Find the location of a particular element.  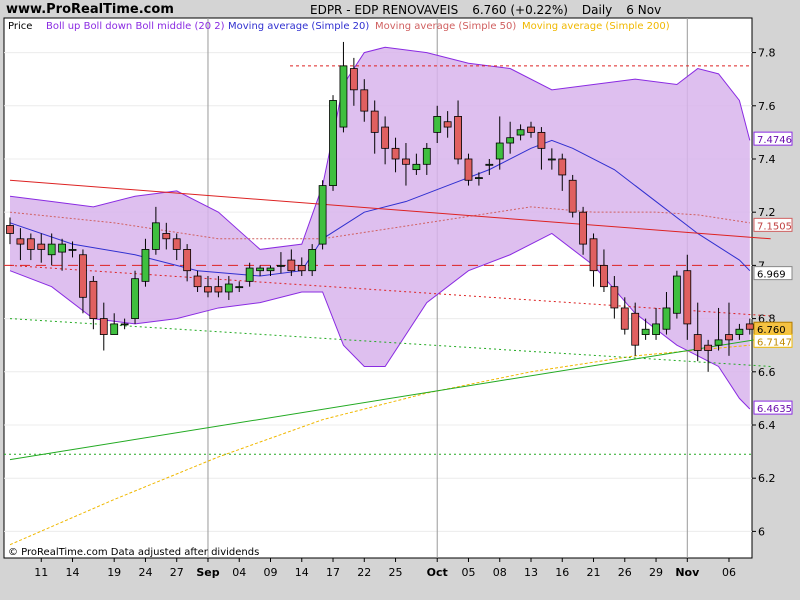

y-tick-label: 6 is located at coordinates (761, 531).